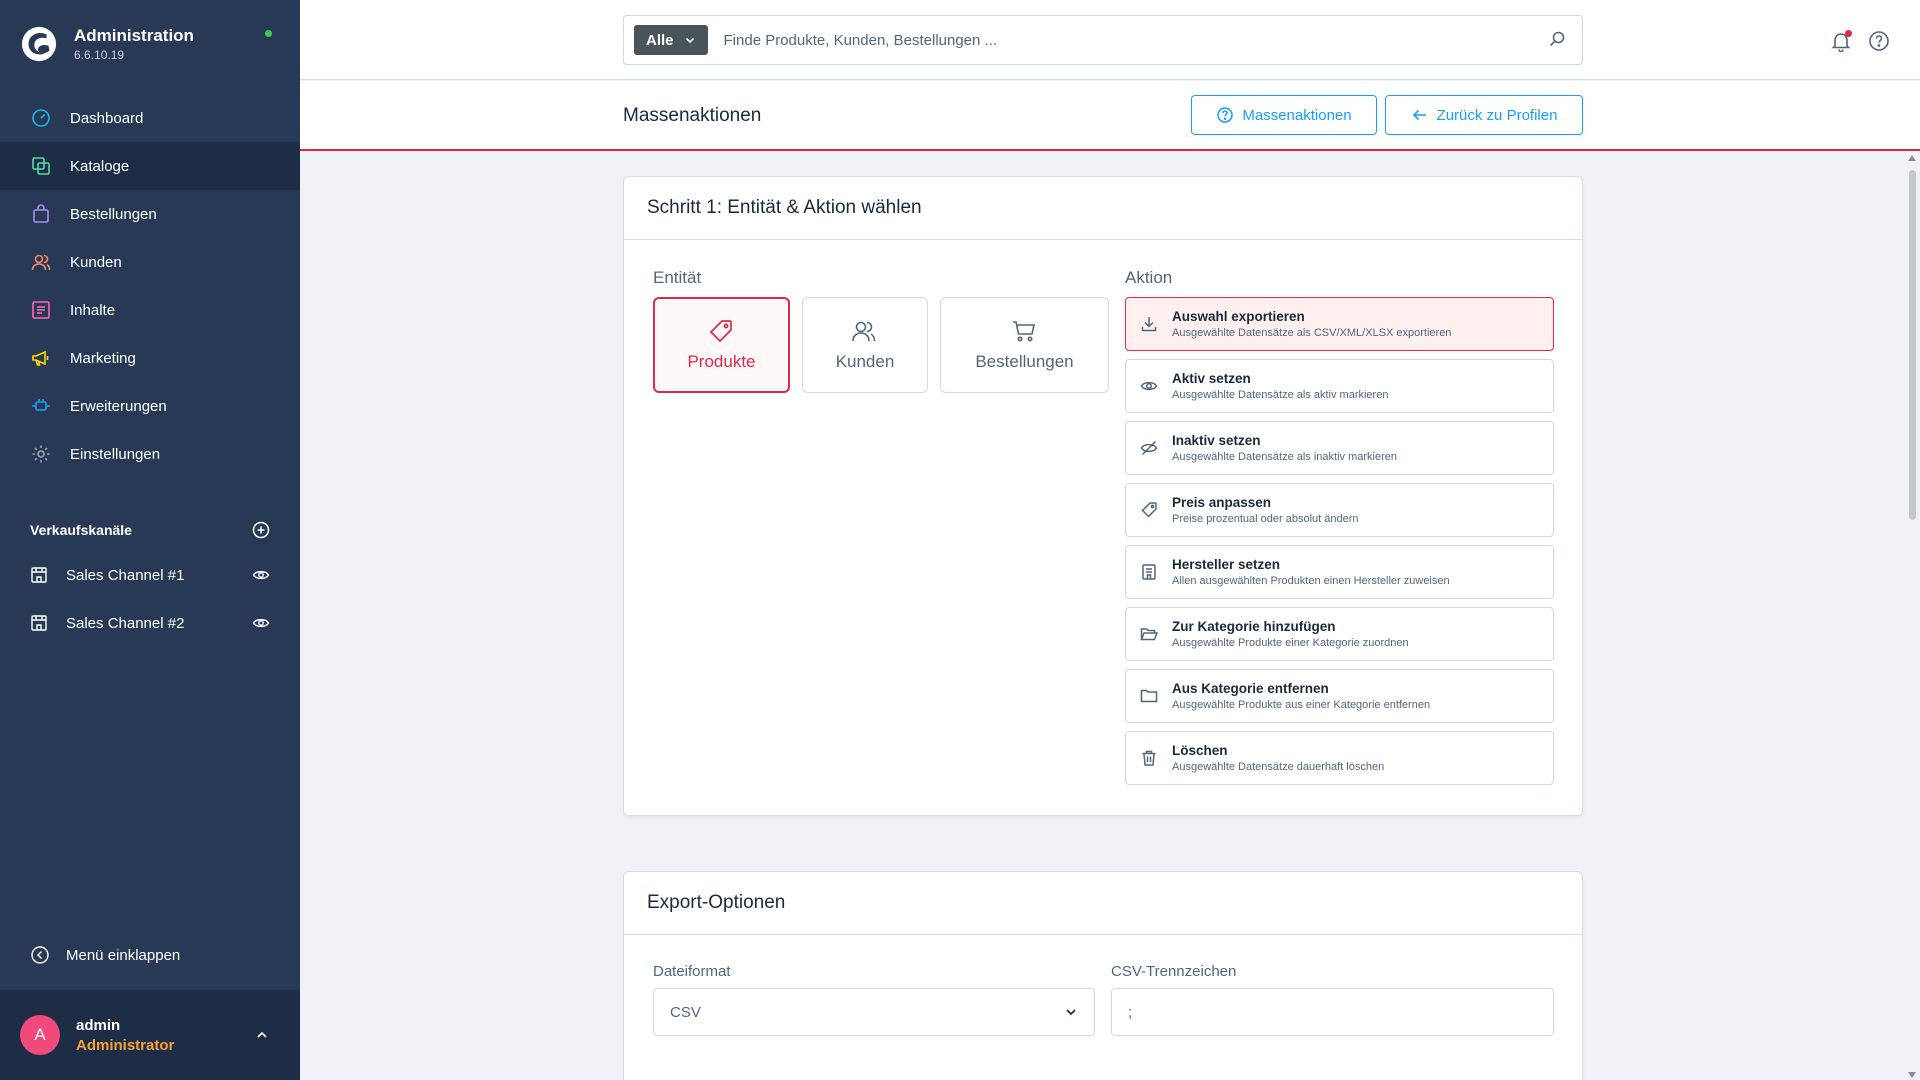  Describe the element at coordinates (1912, 1075) in the screenshot. I see `scroll-down-icon` at that location.